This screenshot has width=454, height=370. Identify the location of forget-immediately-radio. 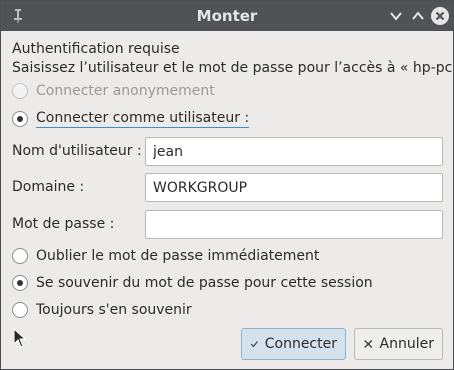
(20, 256).